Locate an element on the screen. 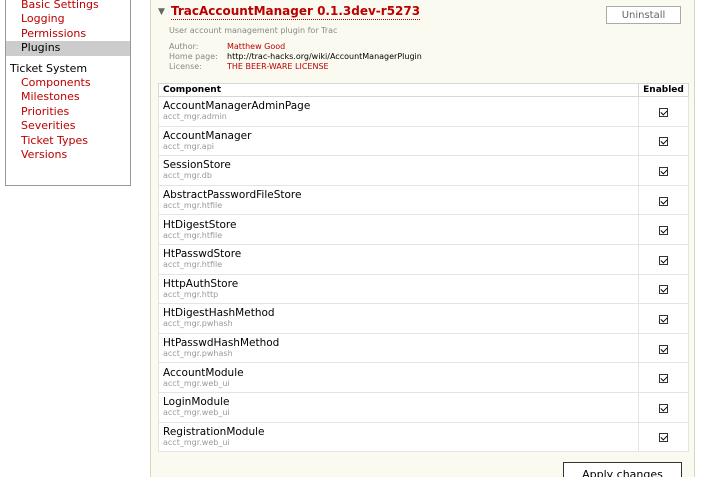 Image resolution: width=720 pixels, height=477 pixels. component-cell: HtDigestStore acct_mgr.htfile is located at coordinates (398, 229).